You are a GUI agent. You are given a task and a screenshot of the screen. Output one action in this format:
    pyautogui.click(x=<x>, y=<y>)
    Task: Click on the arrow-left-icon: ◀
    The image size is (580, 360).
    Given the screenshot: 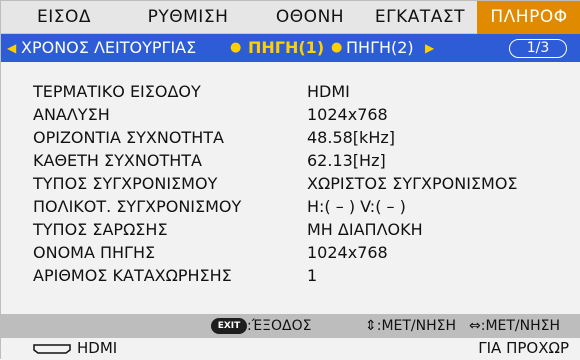 What is the action you would take?
    pyautogui.click(x=11, y=48)
    